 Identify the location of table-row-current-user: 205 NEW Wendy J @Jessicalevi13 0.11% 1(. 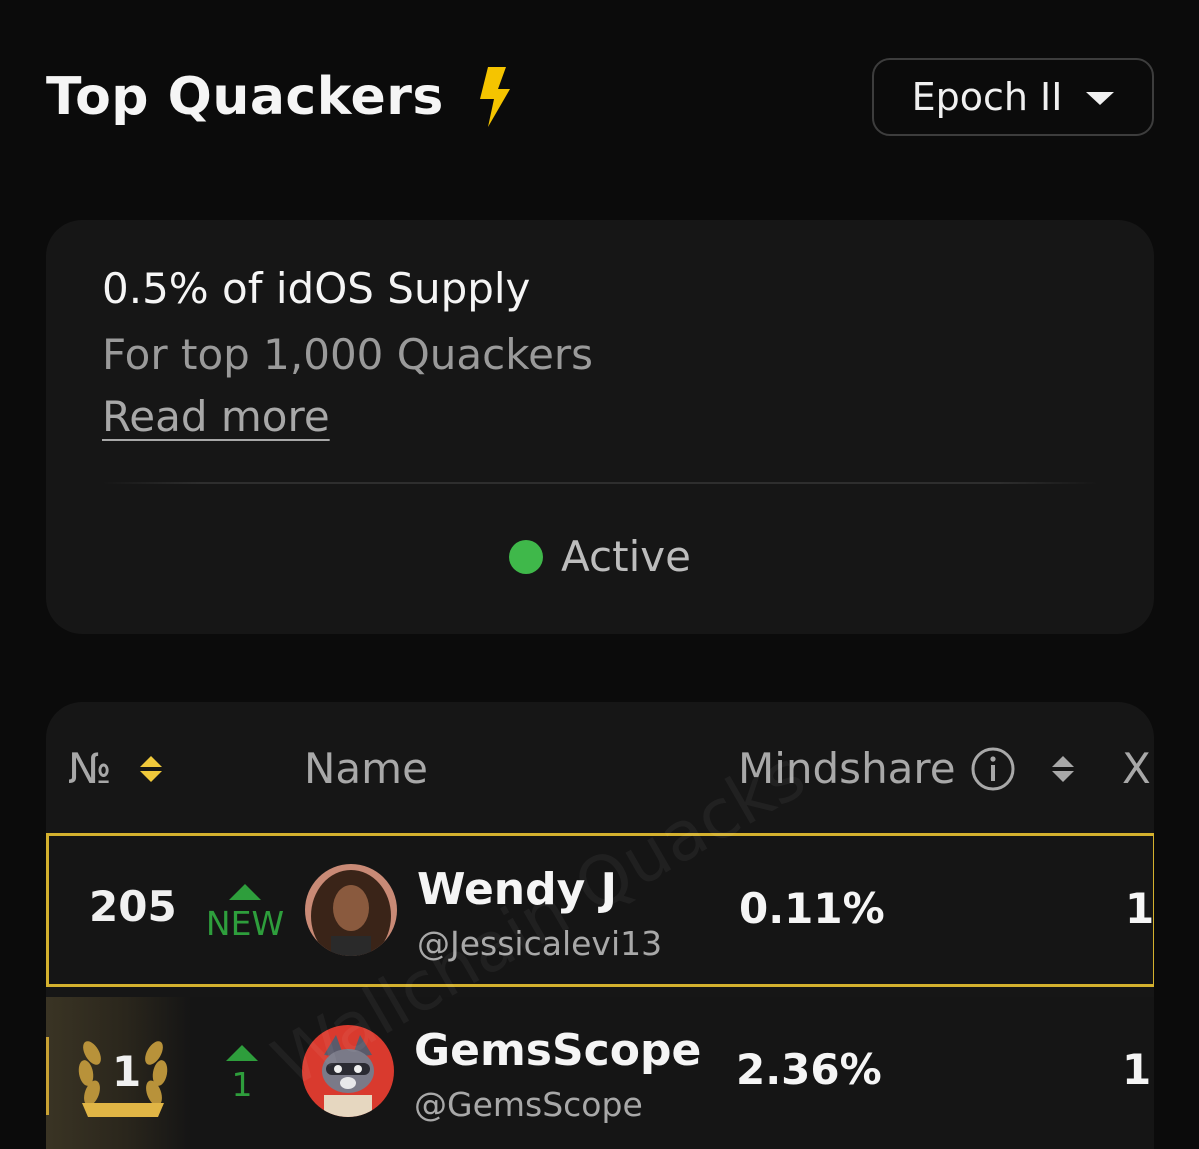
(600, 910).